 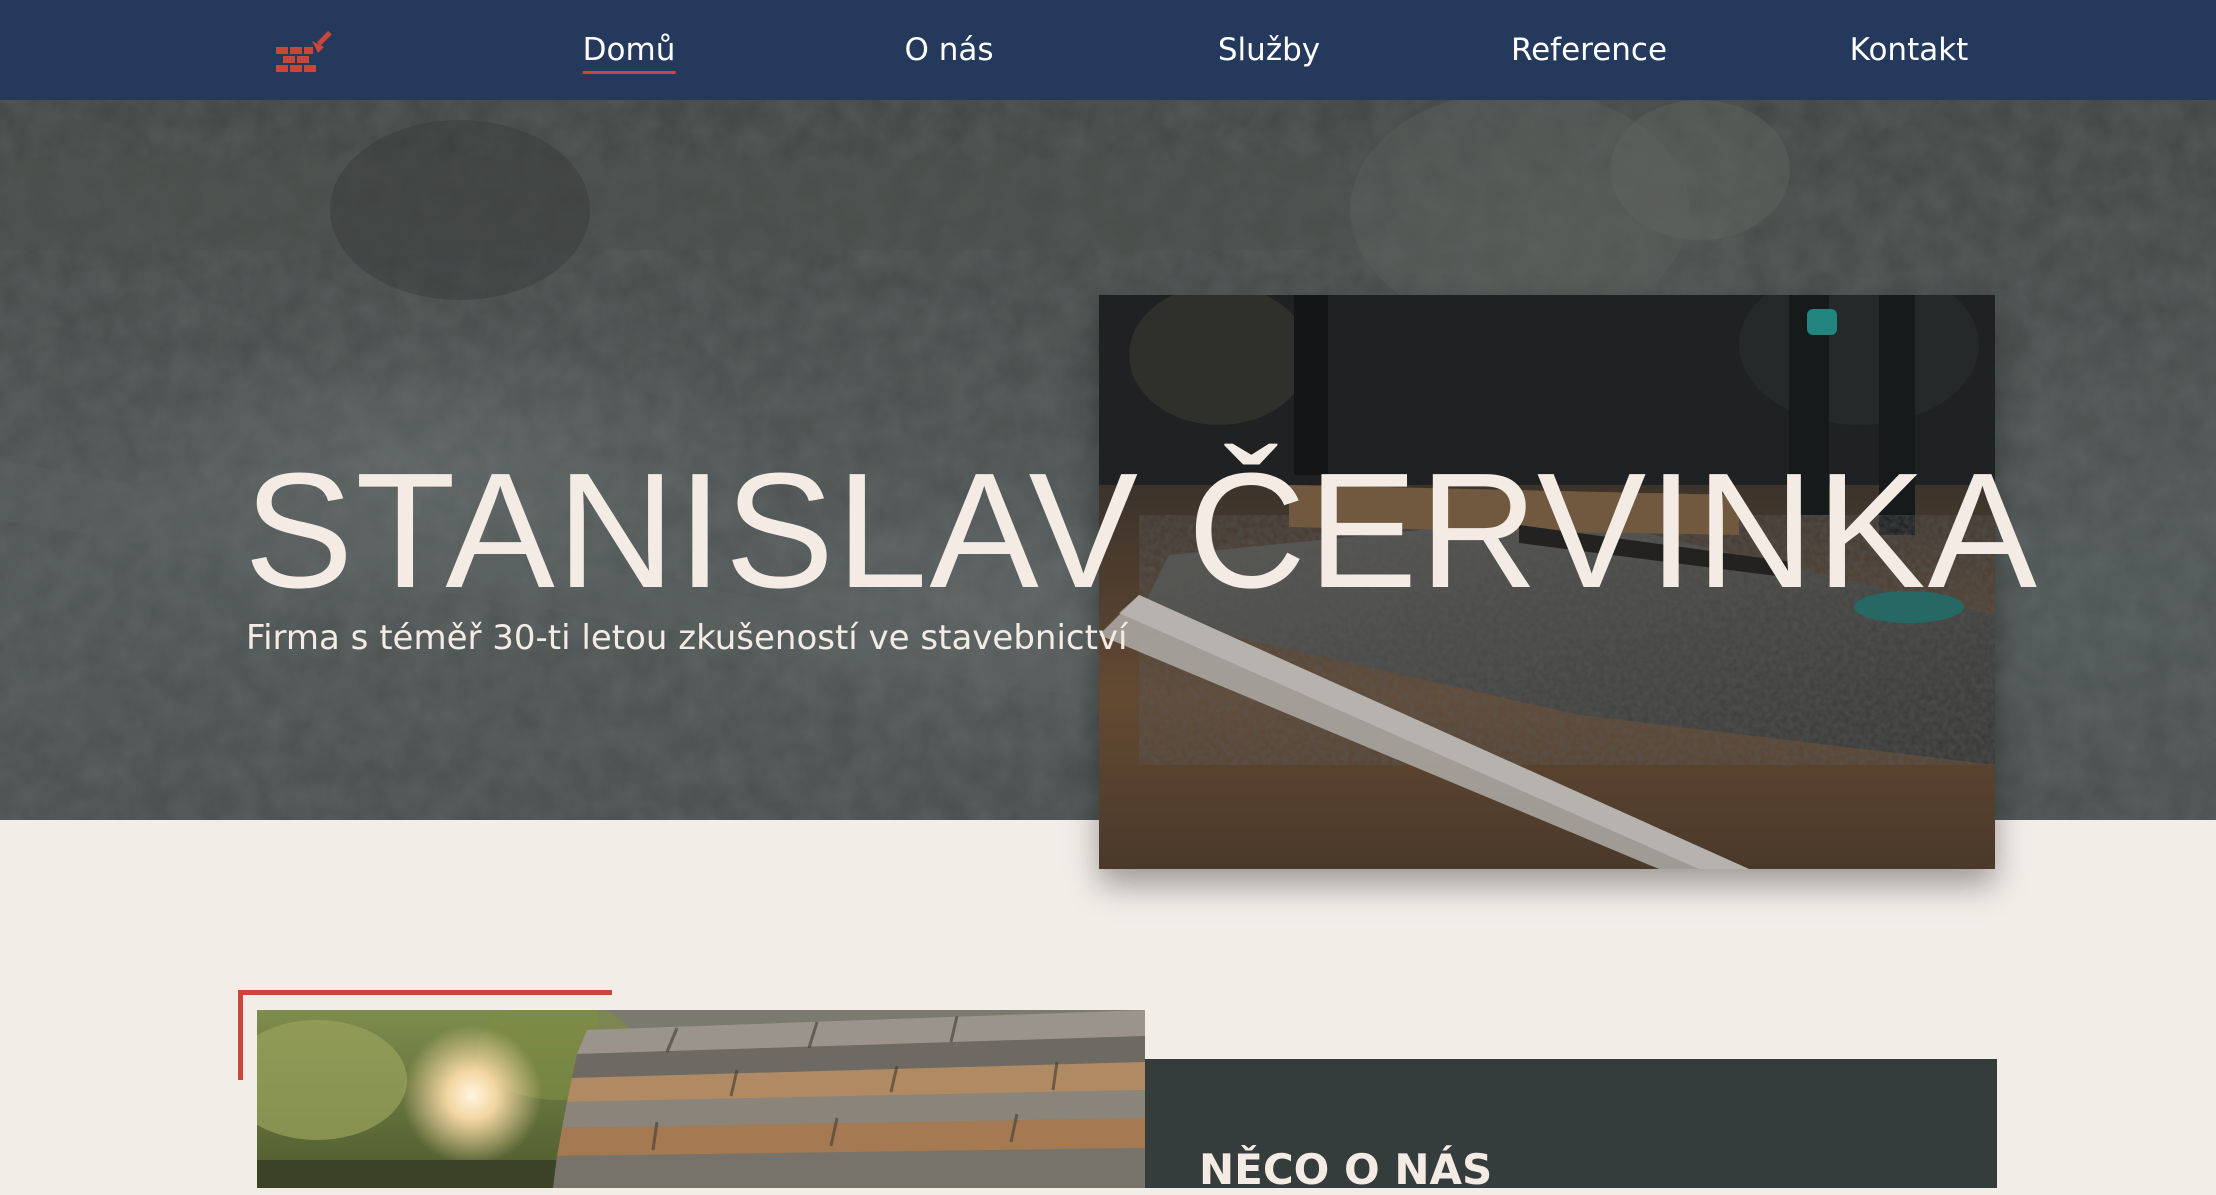 What do you see at coordinates (306, 51) in the screenshot?
I see `brick-wall-logo-icon` at bounding box center [306, 51].